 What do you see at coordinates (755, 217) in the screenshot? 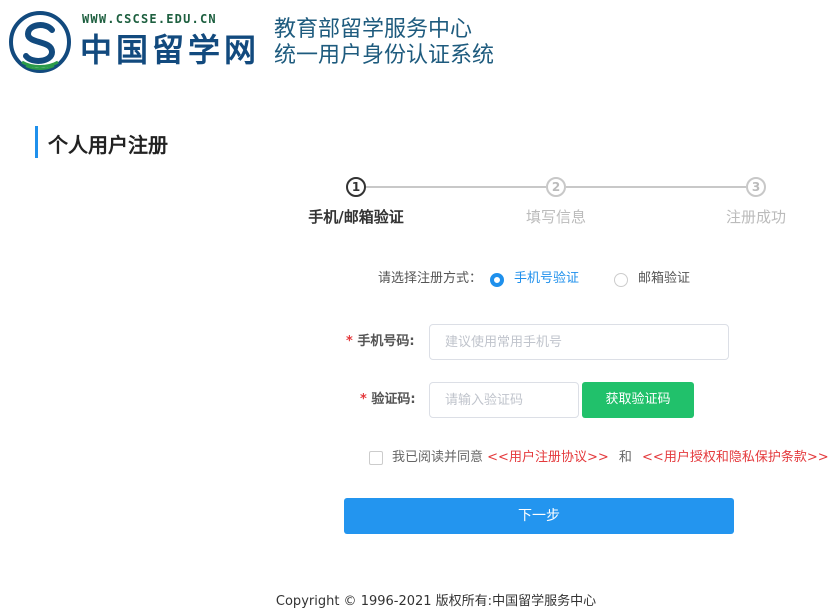
I see `step-3-label: 注册成功` at bounding box center [755, 217].